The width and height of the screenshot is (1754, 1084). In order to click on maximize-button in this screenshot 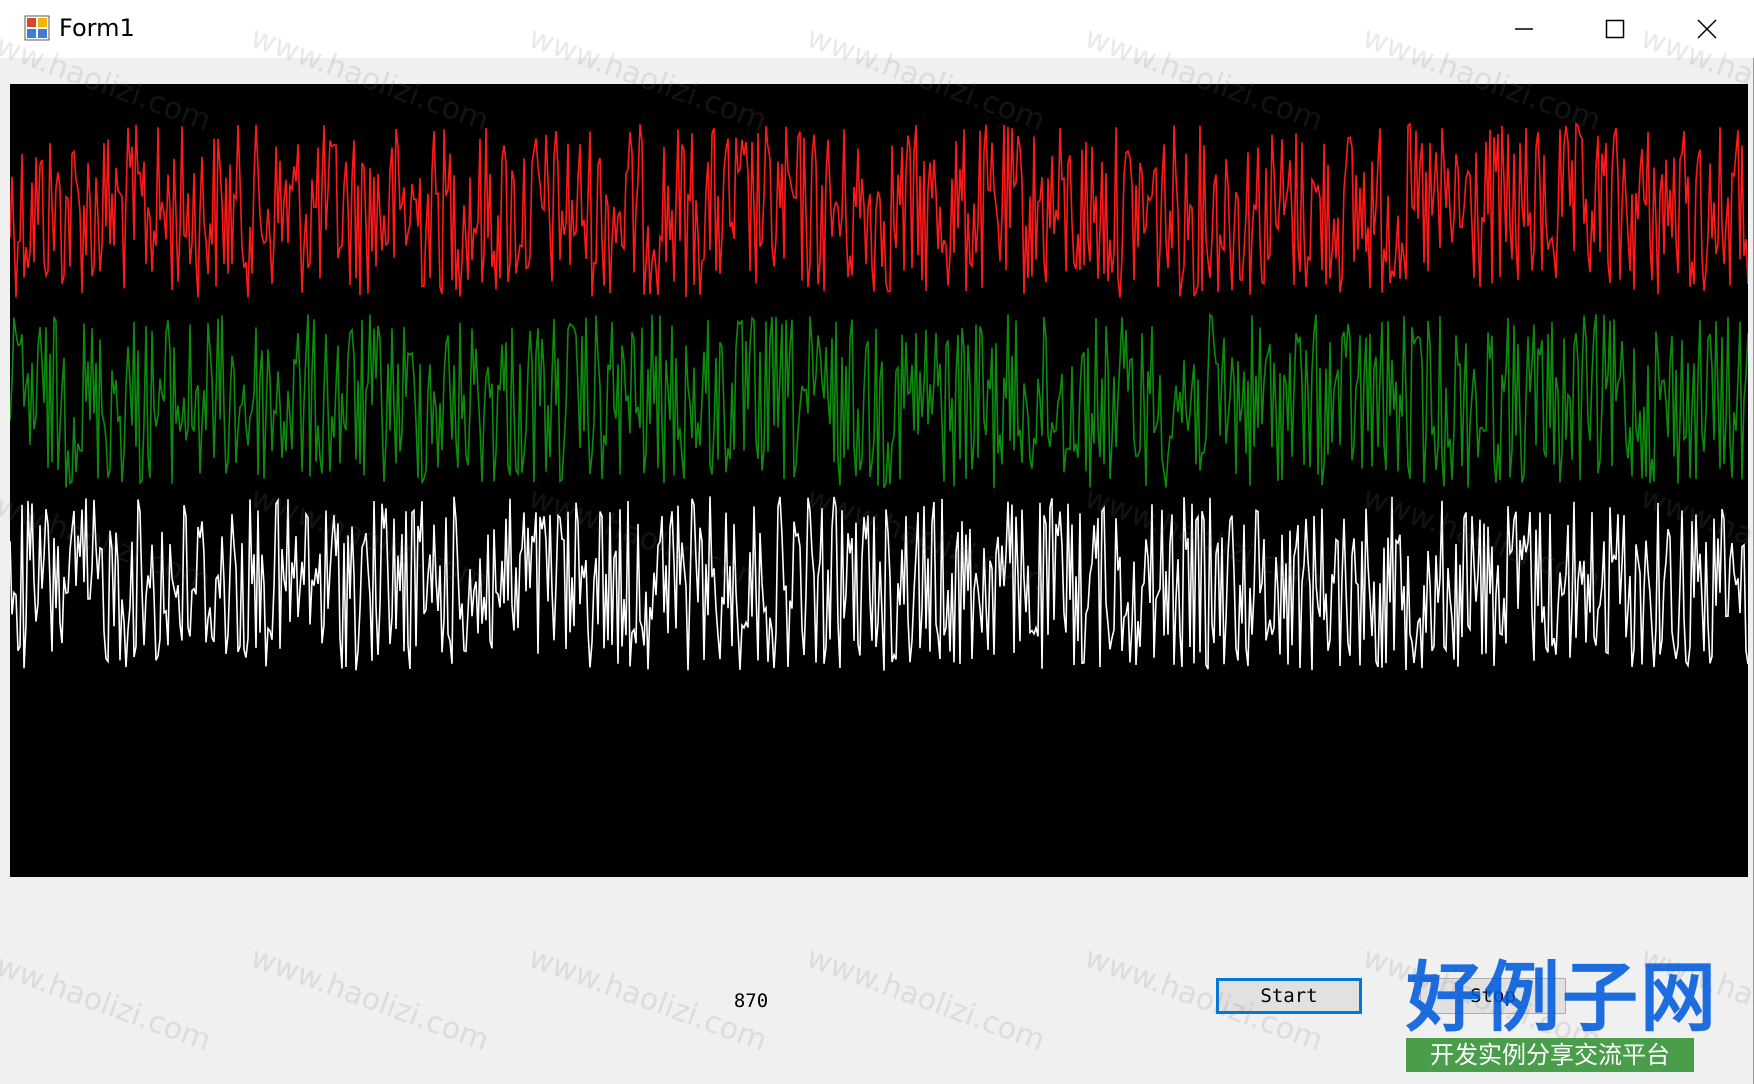, I will do `click(1615, 29)`.